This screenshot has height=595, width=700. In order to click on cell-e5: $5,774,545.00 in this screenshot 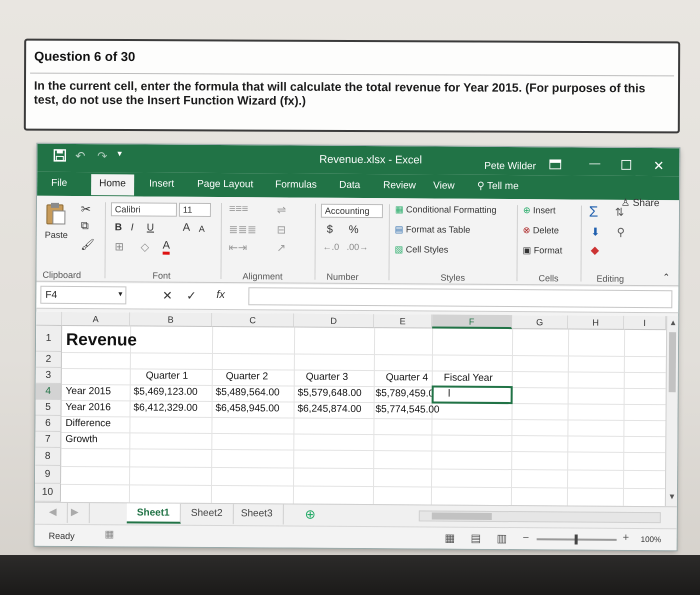, I will do `click(408, 409)`.